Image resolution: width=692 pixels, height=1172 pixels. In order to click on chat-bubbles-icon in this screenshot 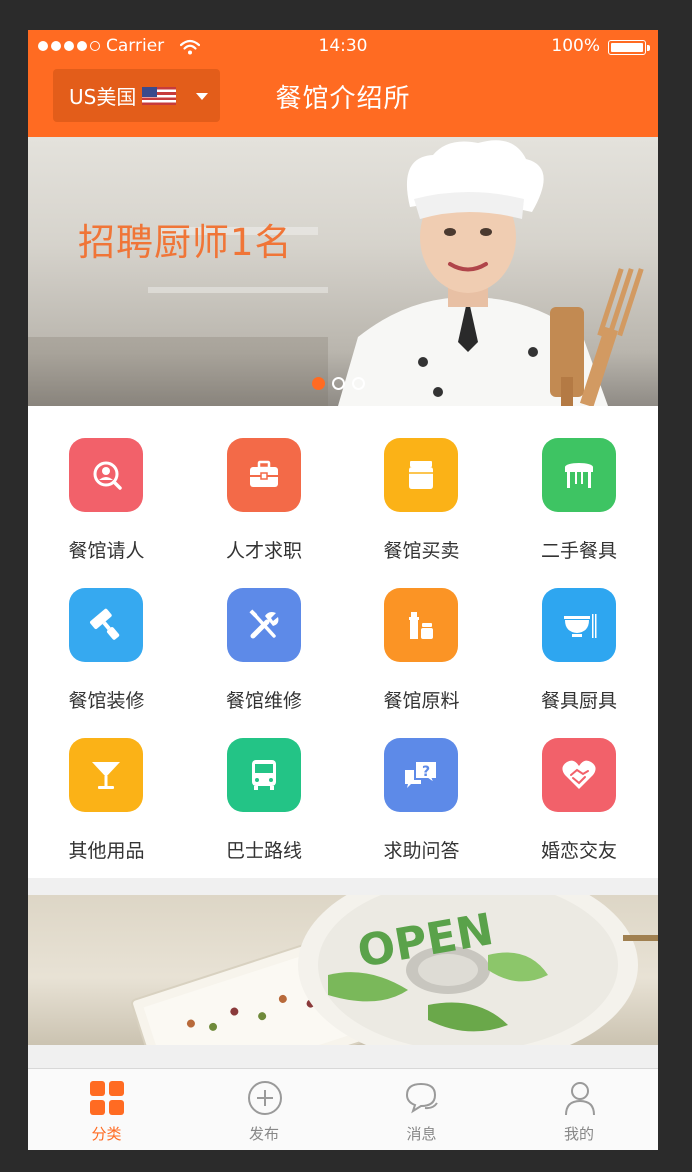, I will do `click(421, 1098)`.